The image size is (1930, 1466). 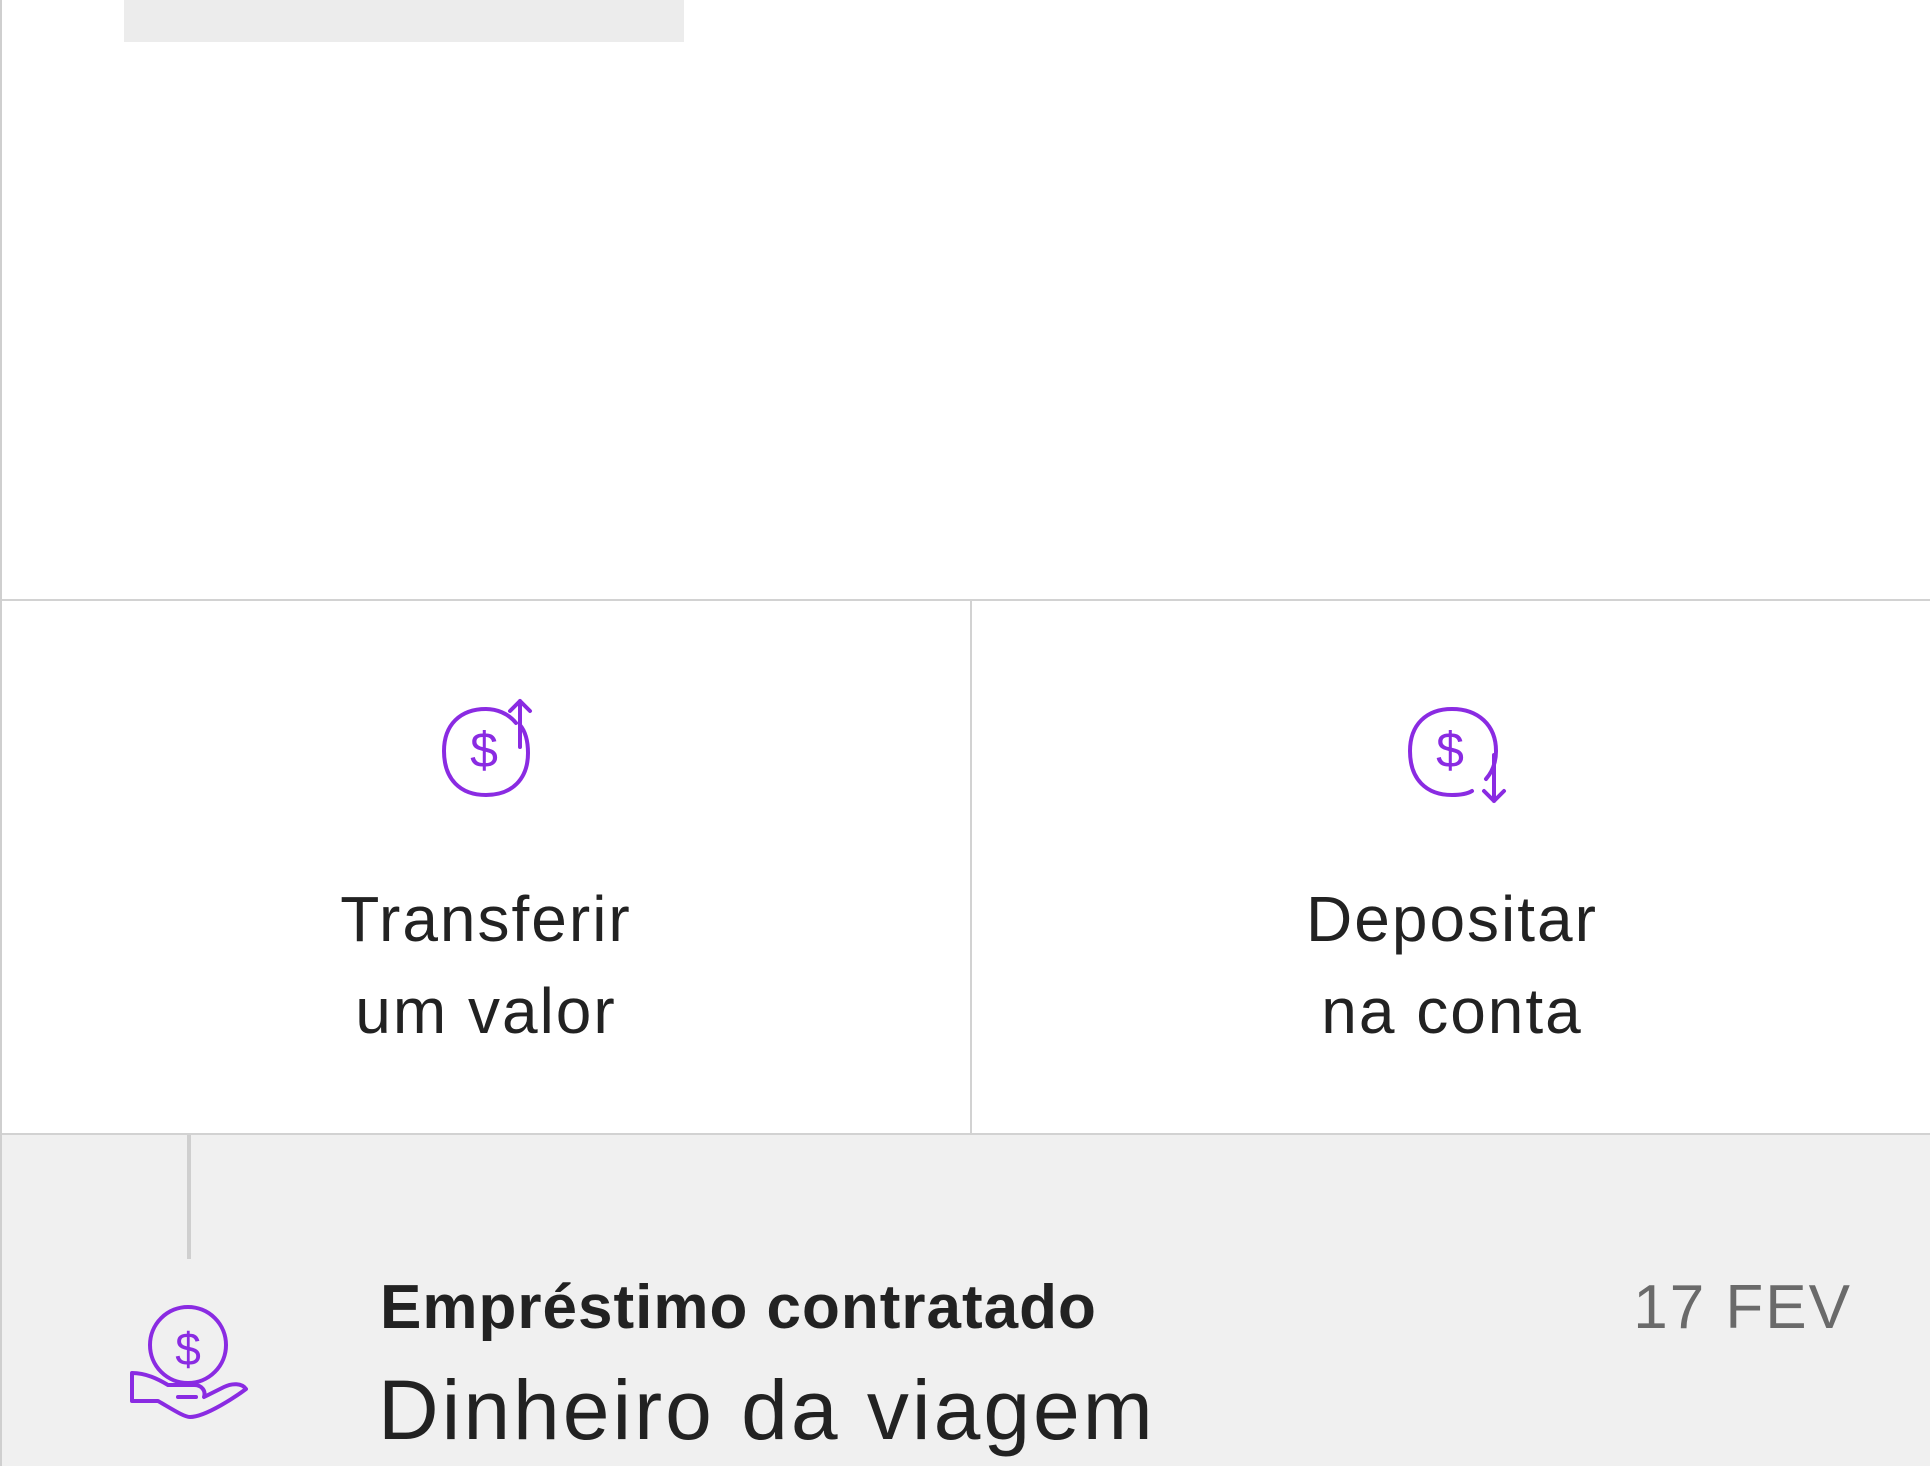 I want to click on deposit-label-line1: Depositar, so click(x=1452, y=919).